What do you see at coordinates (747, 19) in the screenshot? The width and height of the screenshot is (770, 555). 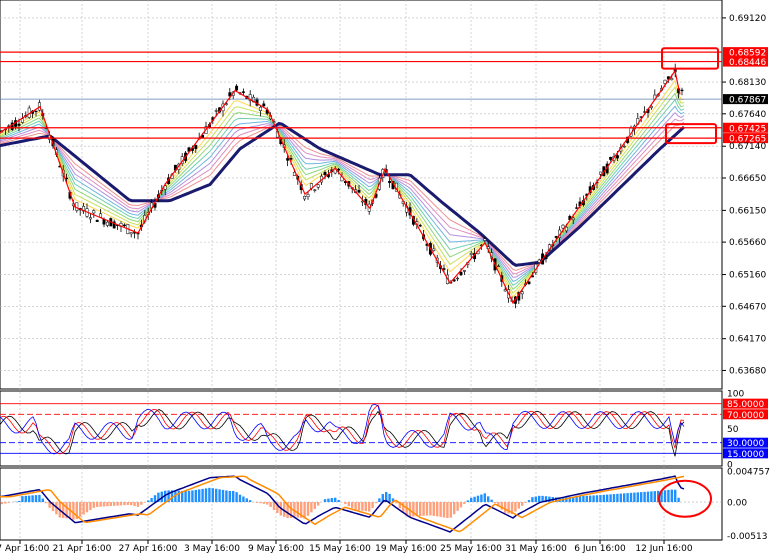 I see `y-tick-label: 0.69120` at bounding box center [747, 19].